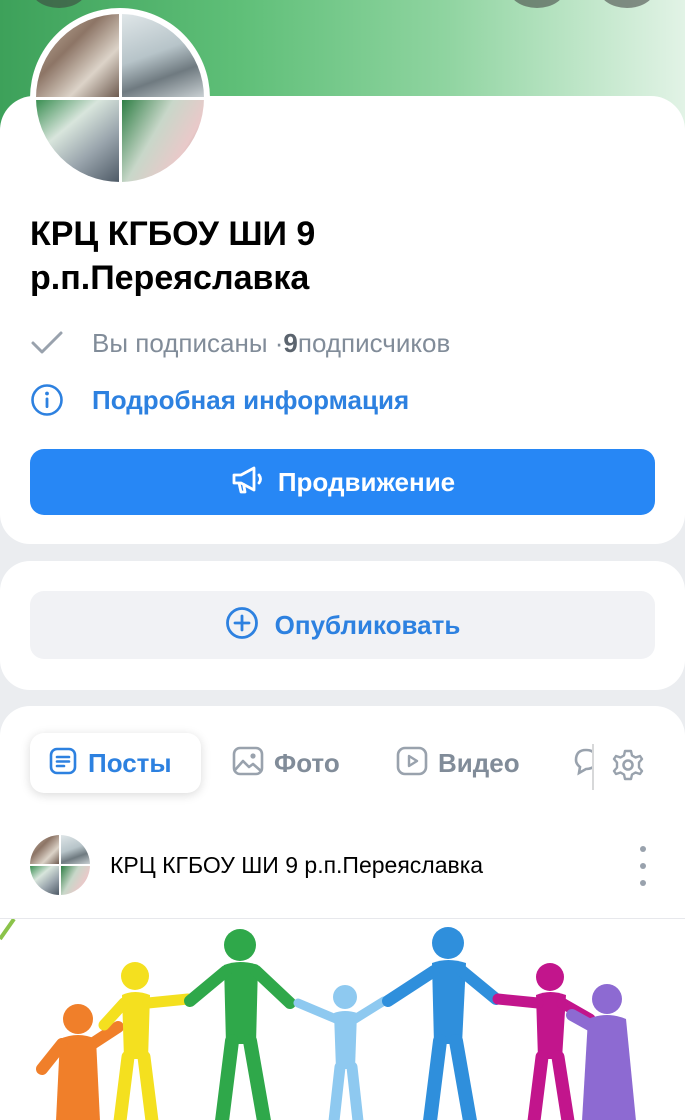 This screenshot has width=685, height=1120. I want to click on info-icon, so click(50, 400).